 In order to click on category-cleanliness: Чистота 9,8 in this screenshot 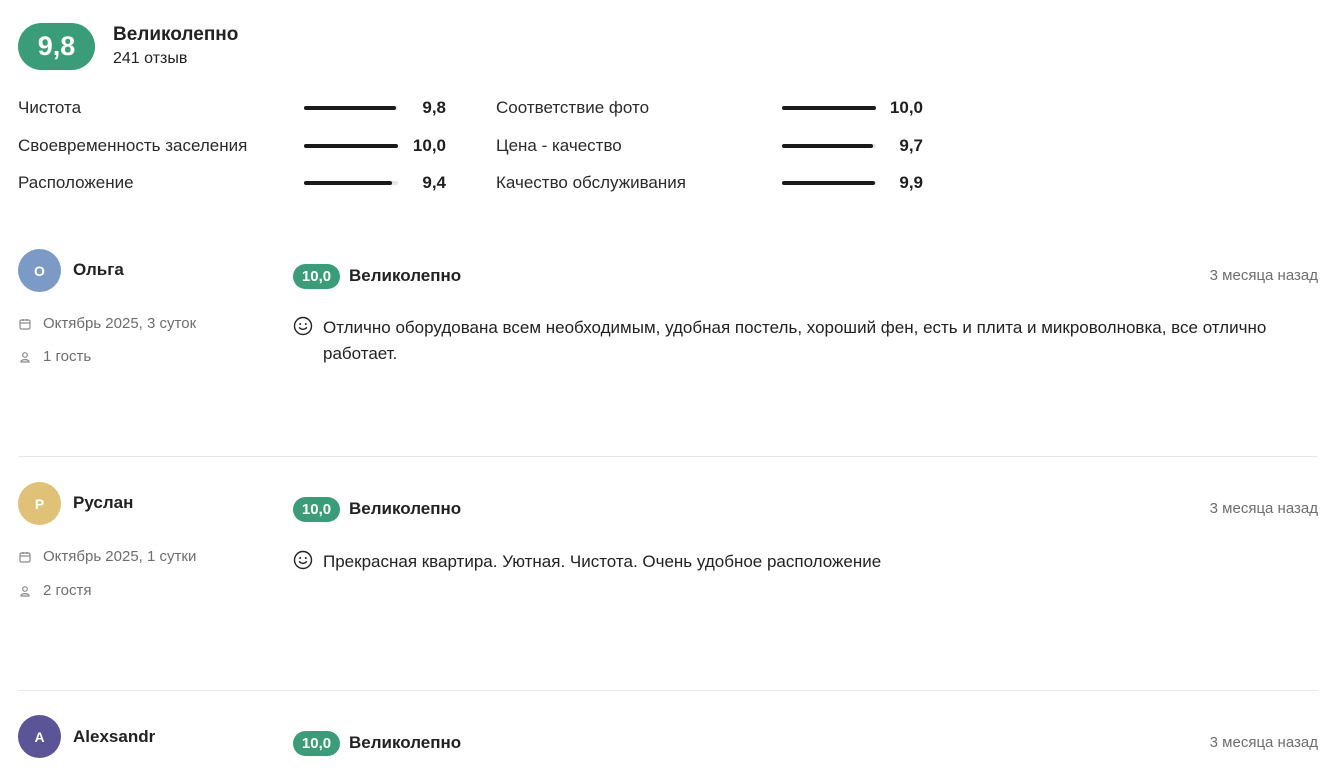, I will do `click(232, 108)`.